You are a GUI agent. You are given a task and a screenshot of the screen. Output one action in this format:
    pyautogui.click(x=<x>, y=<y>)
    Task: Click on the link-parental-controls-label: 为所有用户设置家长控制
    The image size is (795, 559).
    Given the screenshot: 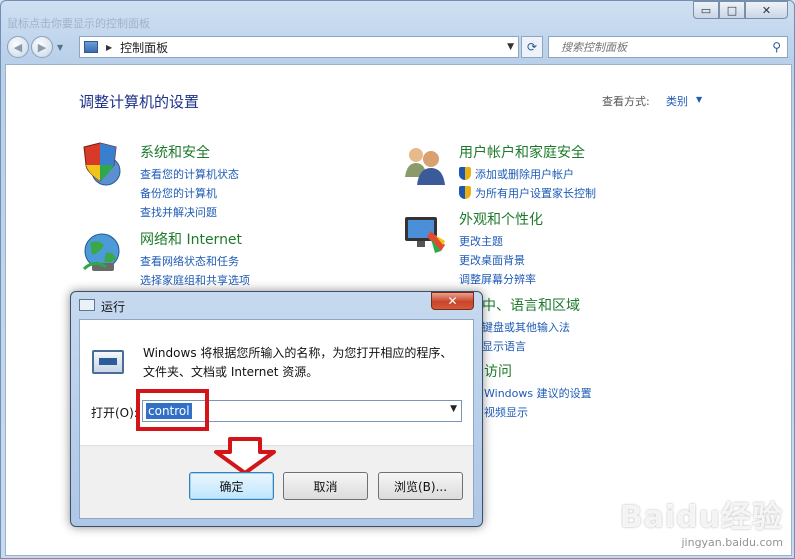 What is the action you would take?
    pyautogui.click(x=535, y=193)
    